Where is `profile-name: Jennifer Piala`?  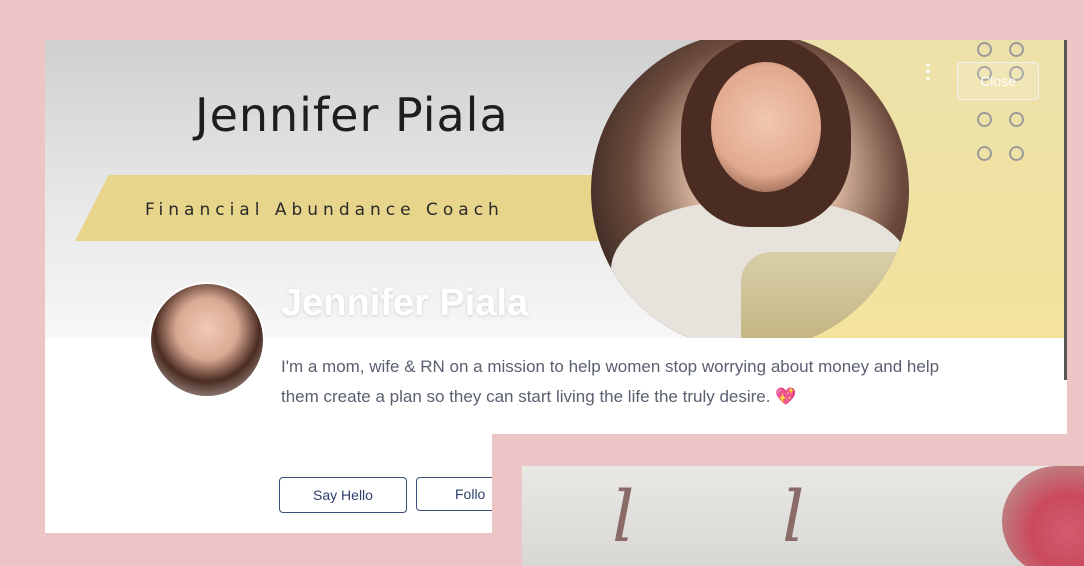 profile-name: Jennifer Piala is located at coordinates (405, 303).